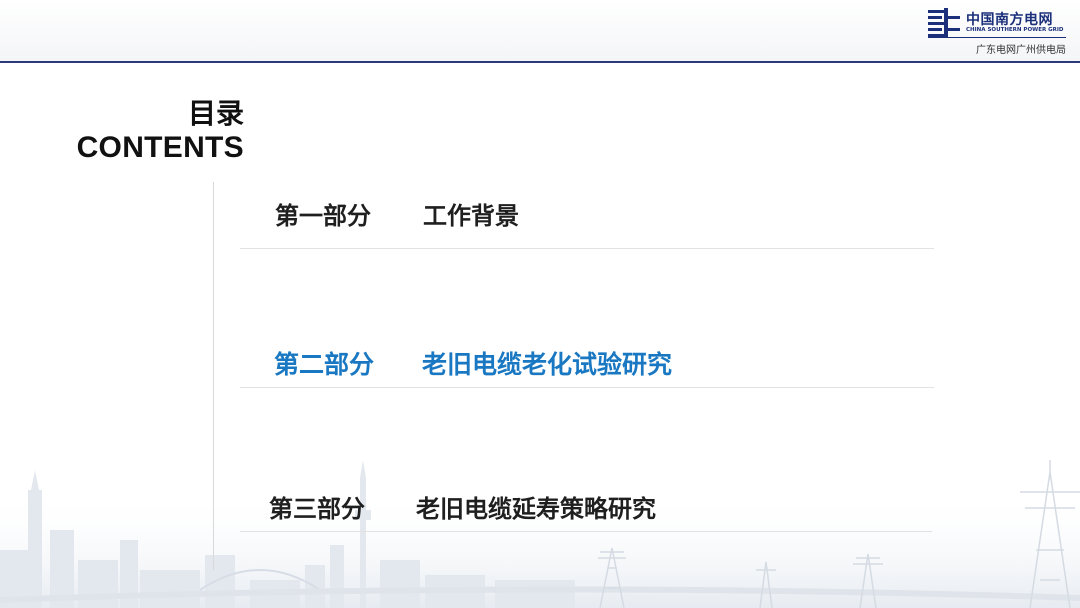 The height and width of the screenshot is (608, 1080). Describe the element at coordinates (471, 216) in the screenshot. I see `toc-item-title: 工作背景` at that location.